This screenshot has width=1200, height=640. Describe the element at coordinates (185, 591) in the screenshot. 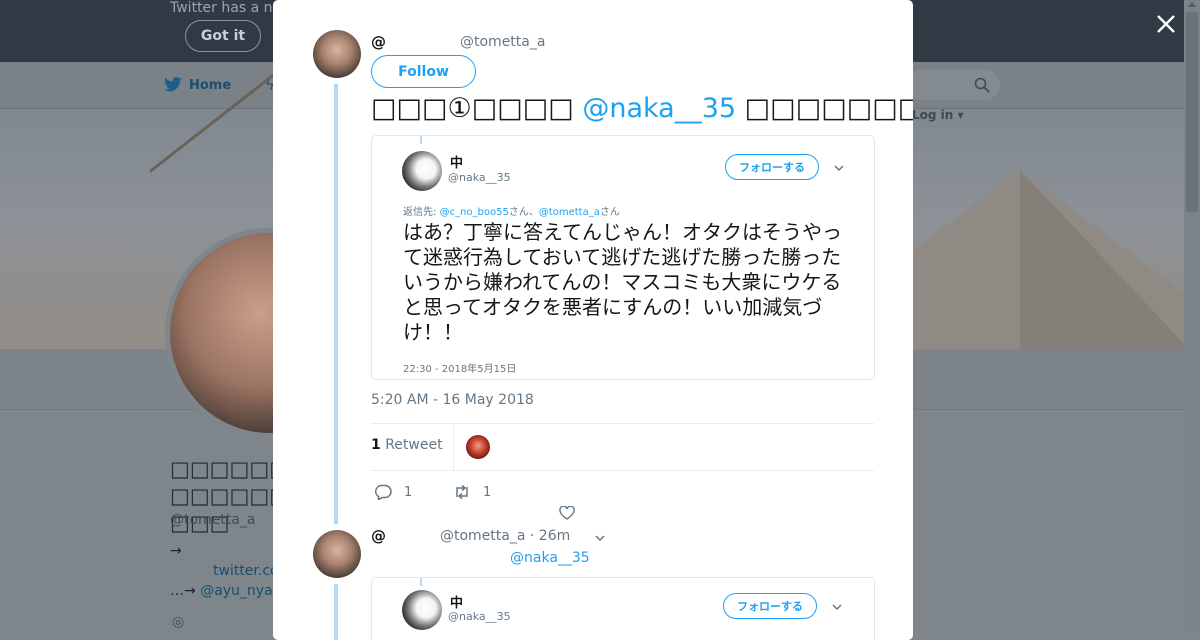

I see `bio-arrow-prefix: …→` at that location.